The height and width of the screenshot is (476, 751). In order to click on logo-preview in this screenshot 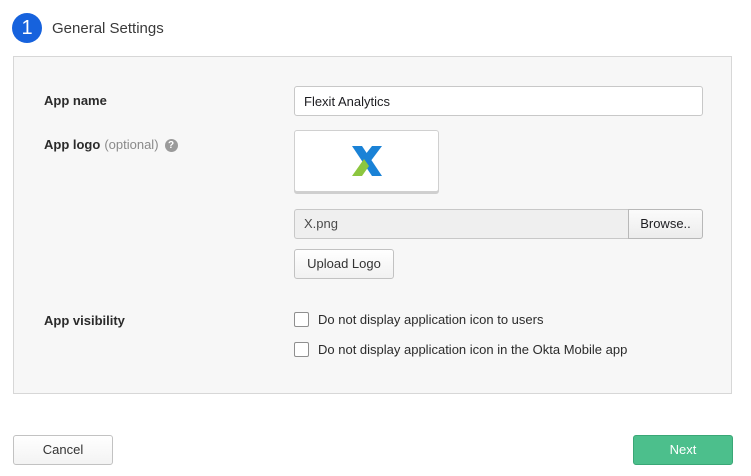, I will do `click(366, 161)`.